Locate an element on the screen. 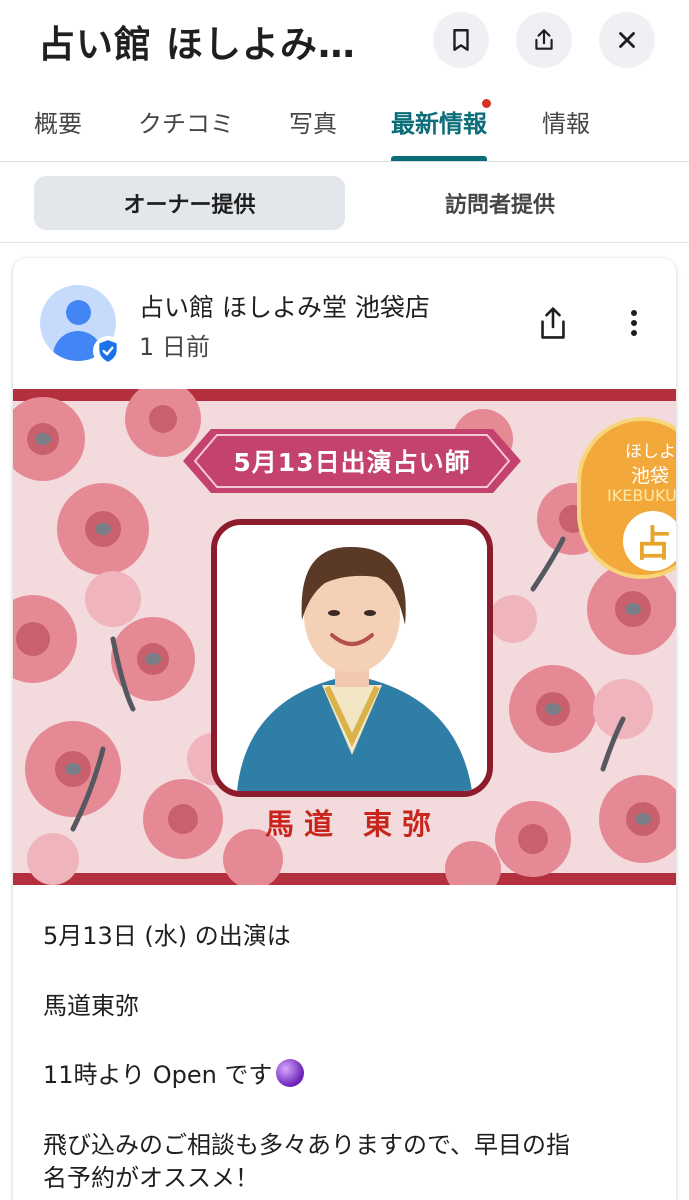 This screenshot has width=689, height=1200. banner: 5月13日出演占い師 is located at coordinates (352, 461).